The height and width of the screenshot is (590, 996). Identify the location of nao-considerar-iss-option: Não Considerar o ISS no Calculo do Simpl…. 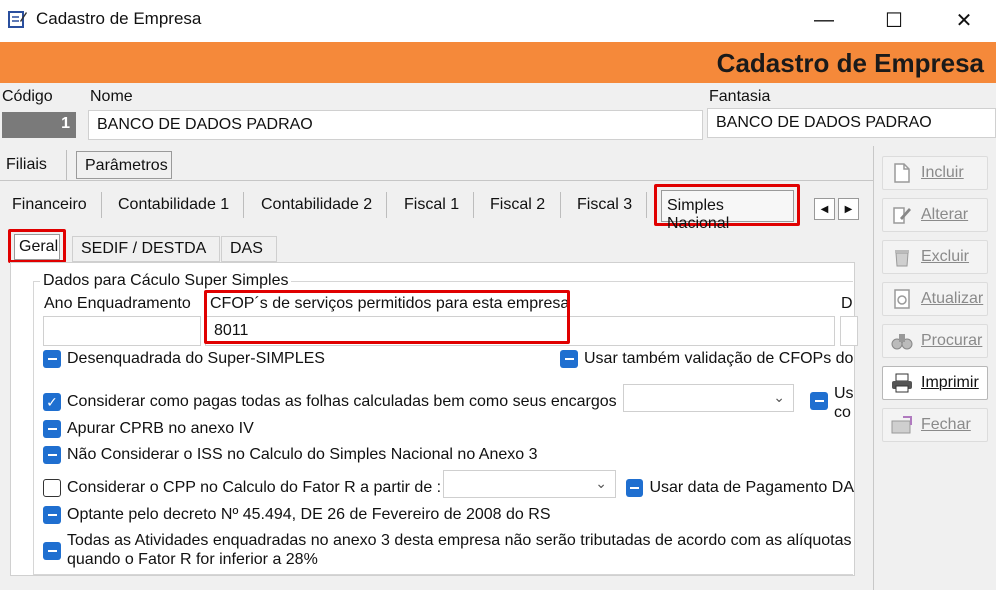
(290, 455).